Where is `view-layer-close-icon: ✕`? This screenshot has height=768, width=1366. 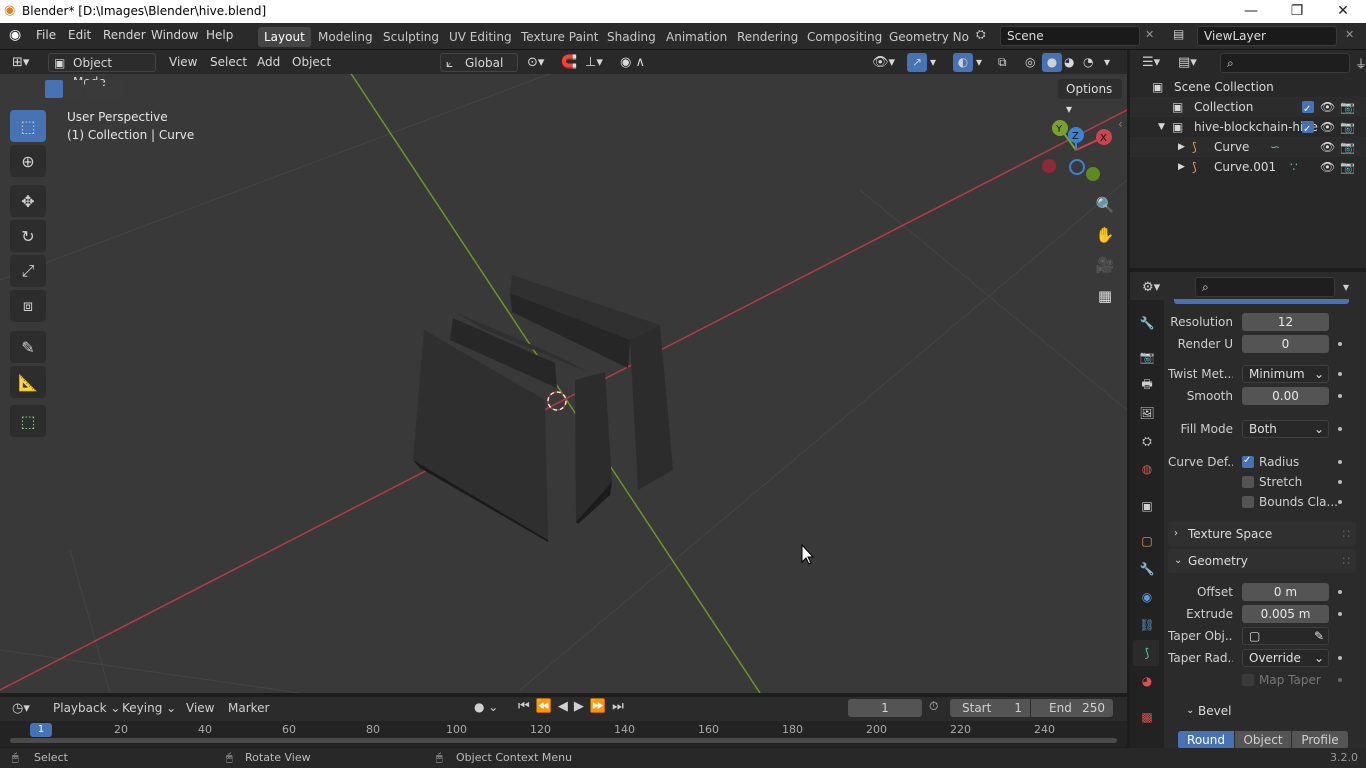 view-layer-close-icon: ✕ is located at coordinates (1349, 34).